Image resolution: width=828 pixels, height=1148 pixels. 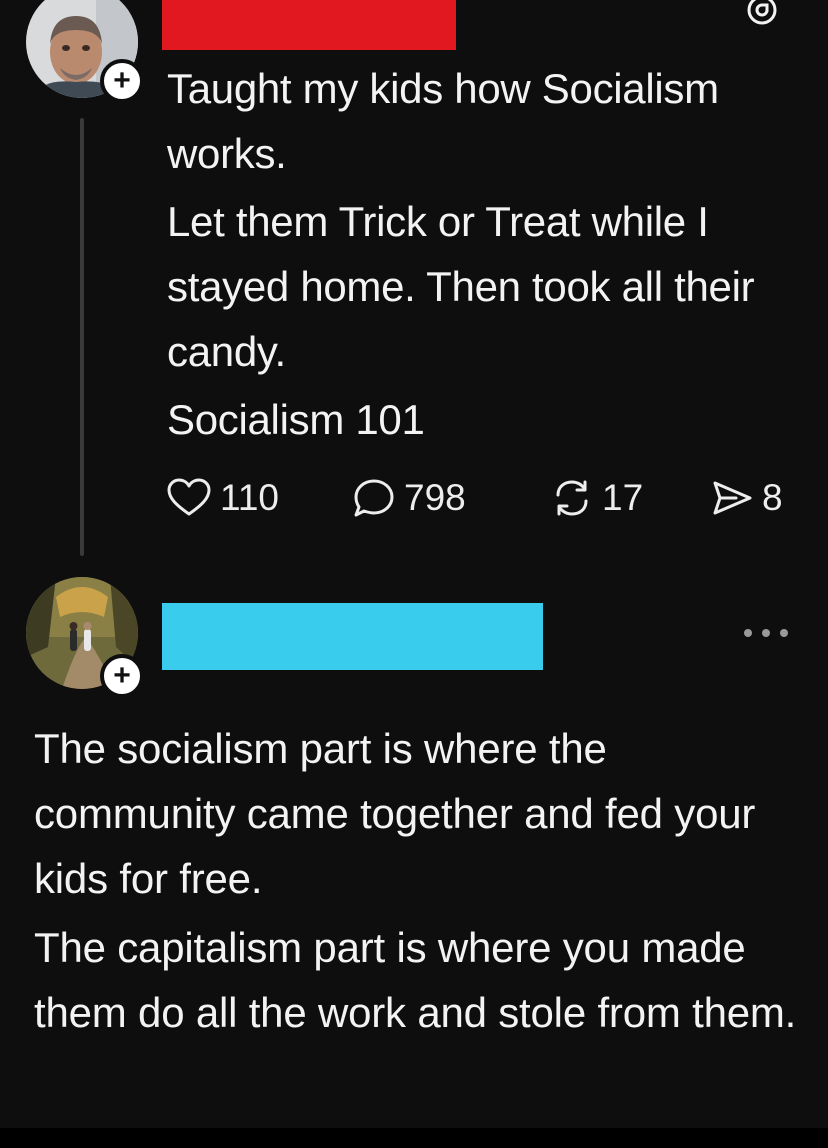 I want to click on repost-button: 17, so click(x=596, y=498).